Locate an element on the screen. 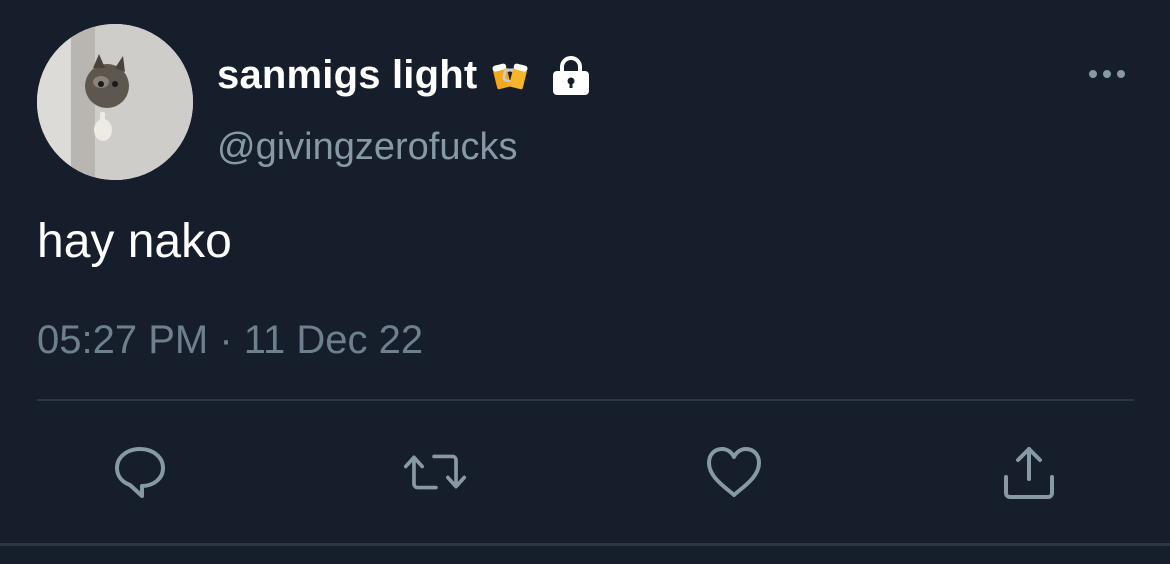  retweet-button is located at coordinates (435, 472).